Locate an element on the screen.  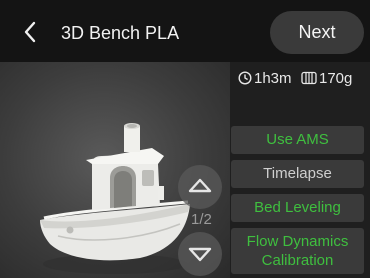
chevron-left-icon is located at coordinates (30, 32).